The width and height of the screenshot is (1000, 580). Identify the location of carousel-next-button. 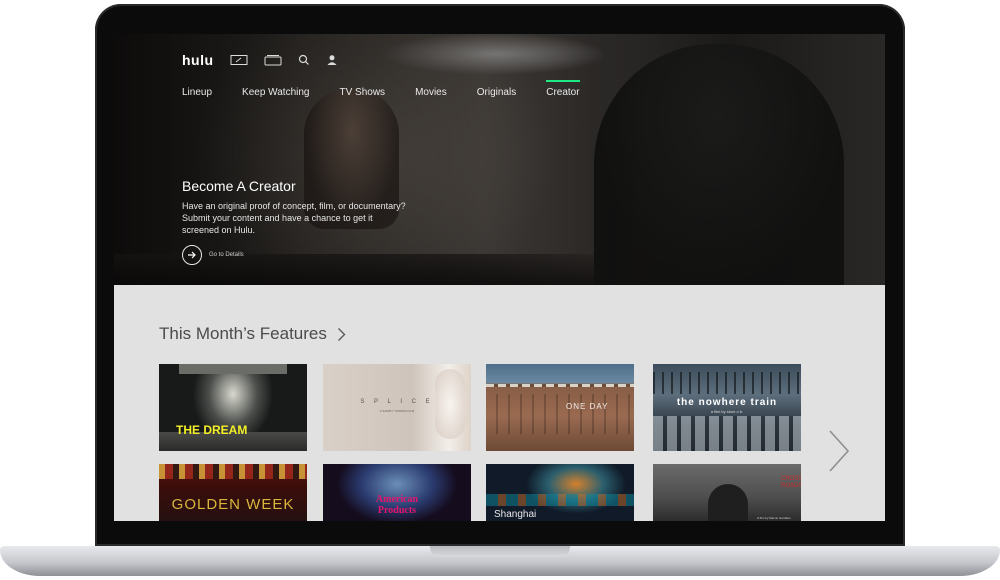
(839, 453).